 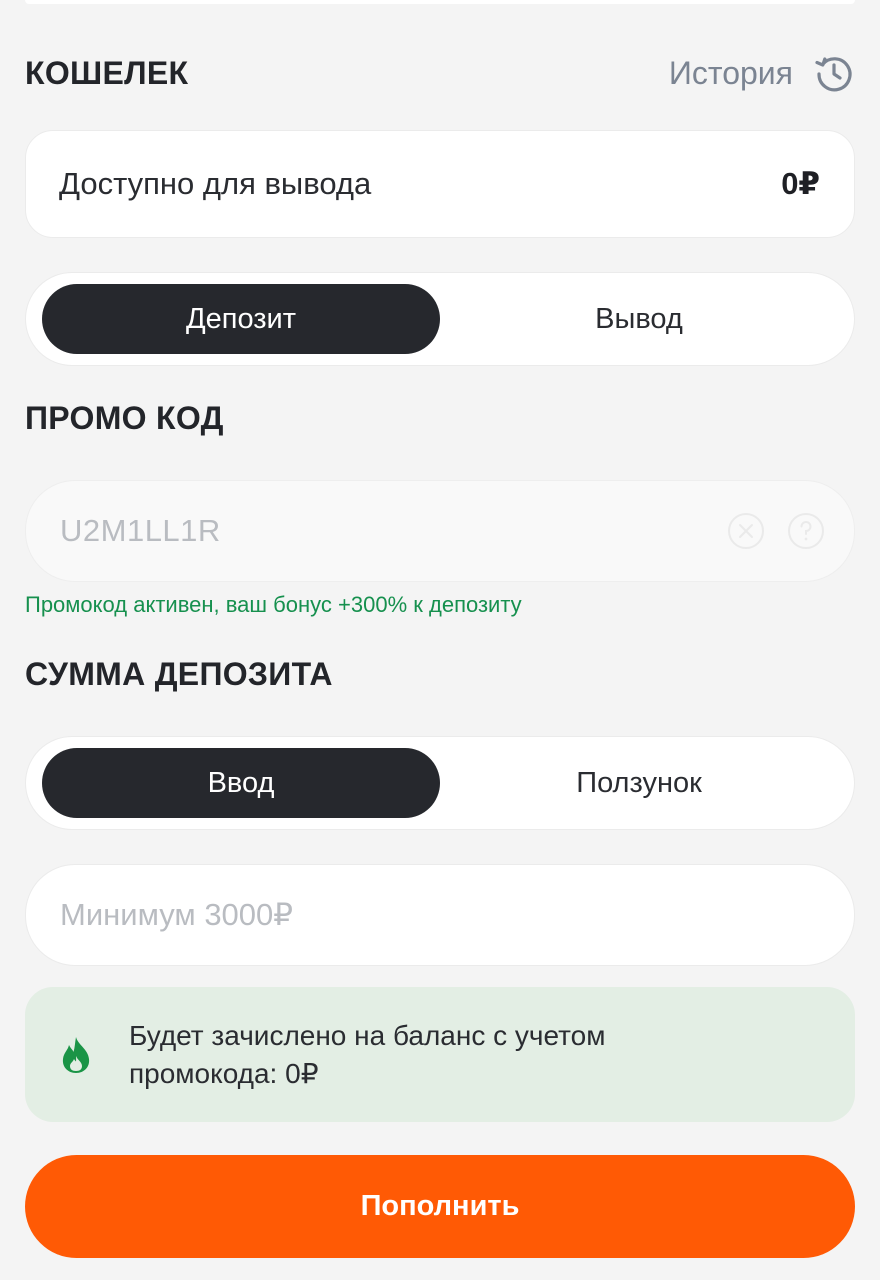 What do you see at coordinates (241, 783) in the screenshot?
I see `tab-input: Ввод` at bounding box center [241, 783].